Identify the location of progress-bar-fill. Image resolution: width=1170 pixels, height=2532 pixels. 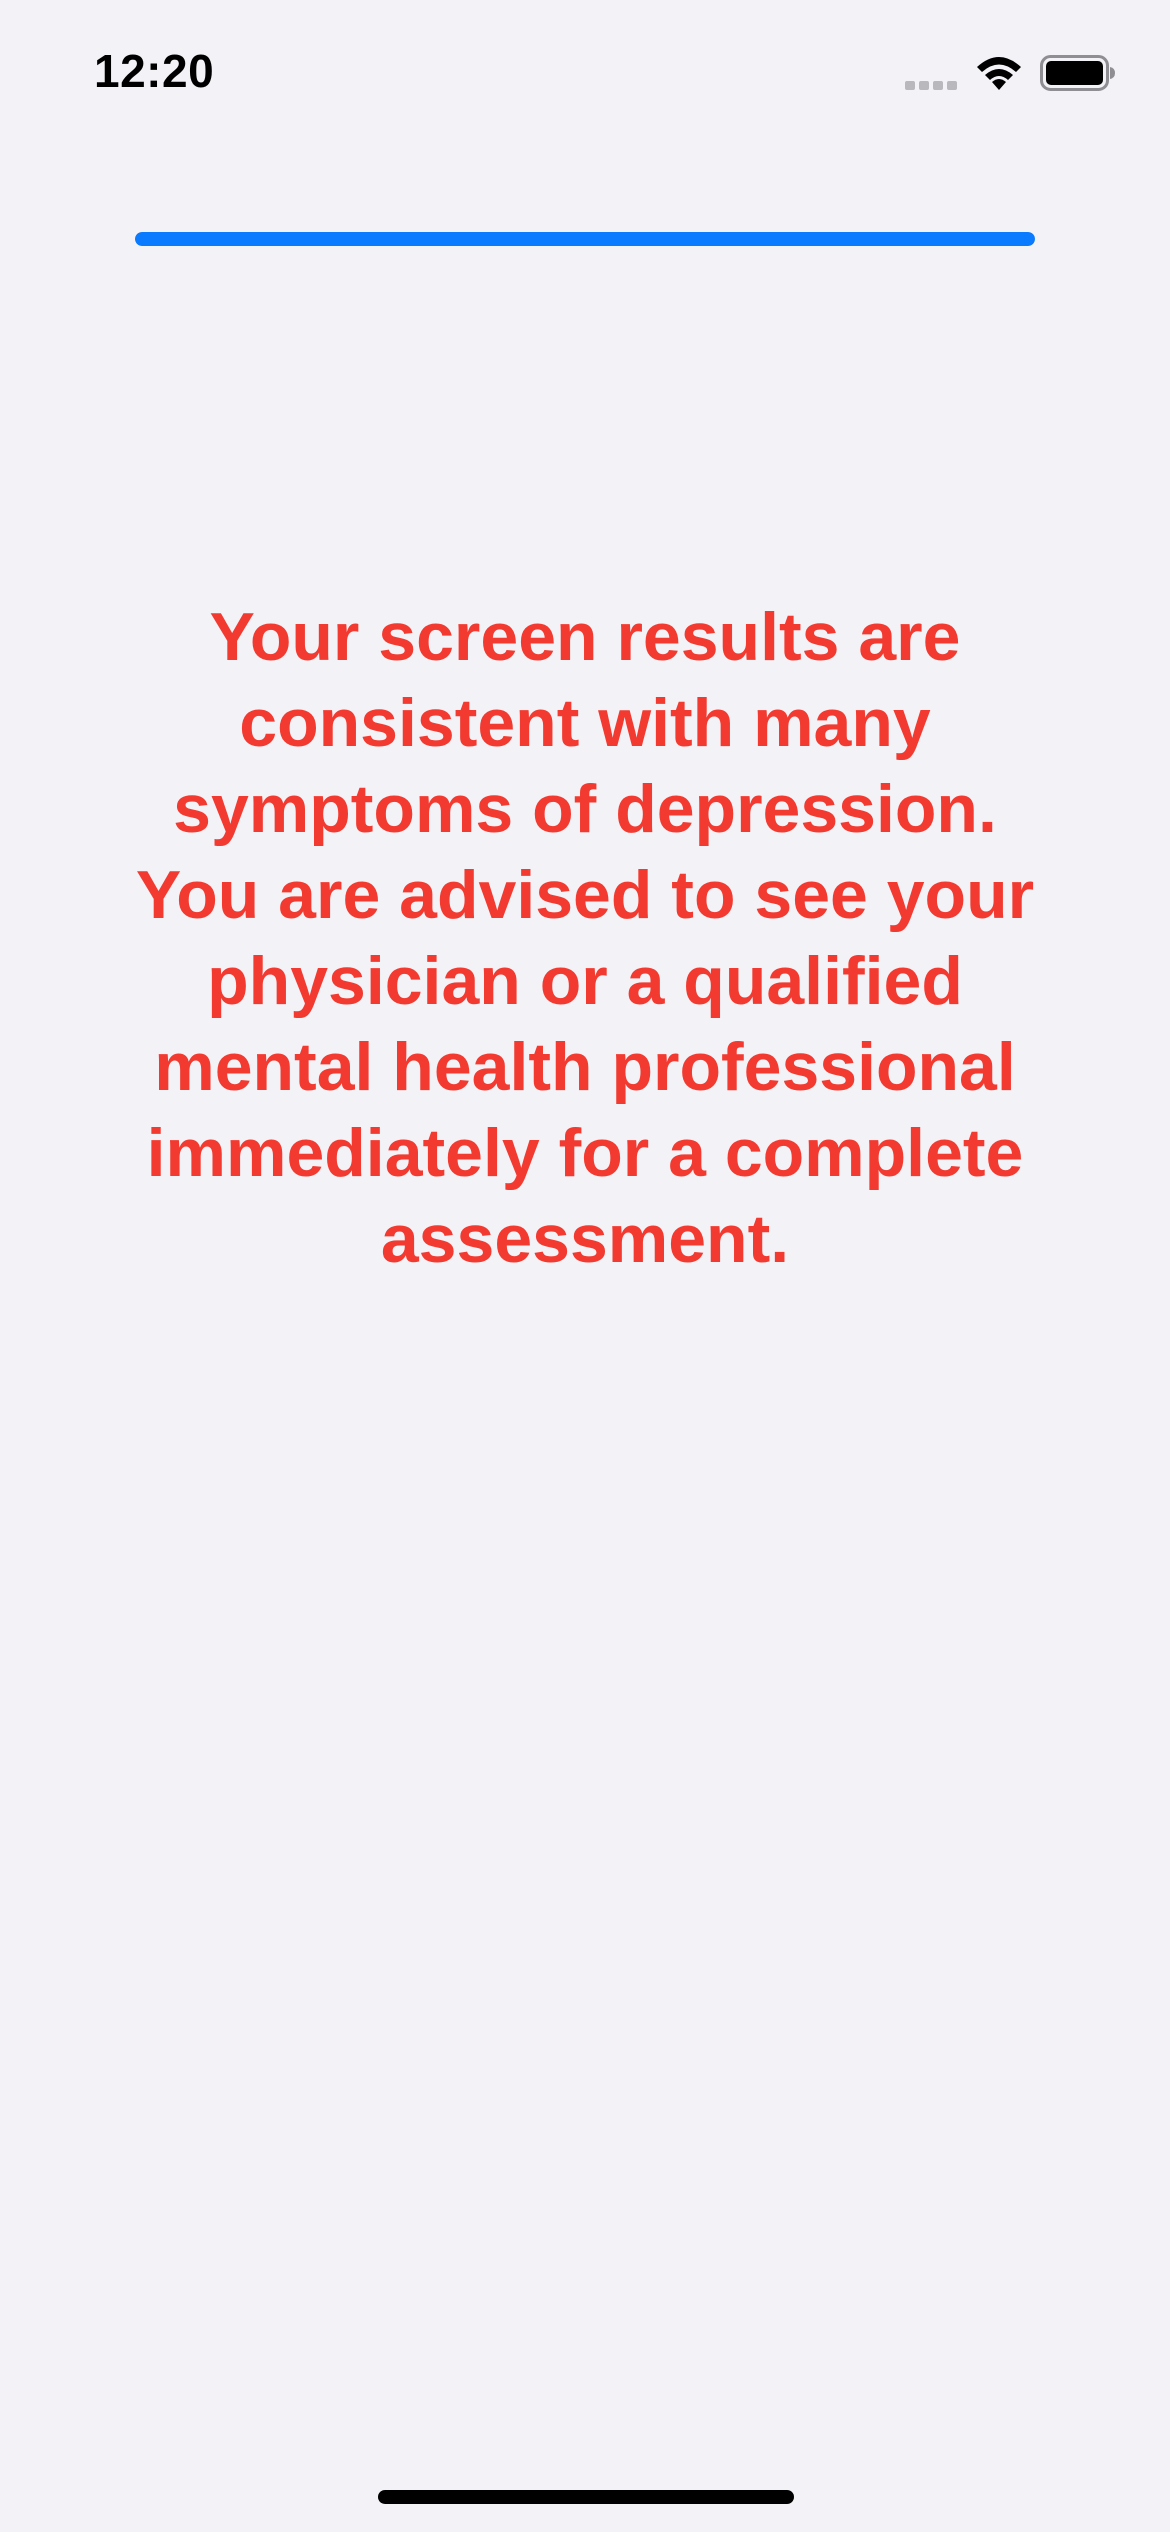
(585, 239).